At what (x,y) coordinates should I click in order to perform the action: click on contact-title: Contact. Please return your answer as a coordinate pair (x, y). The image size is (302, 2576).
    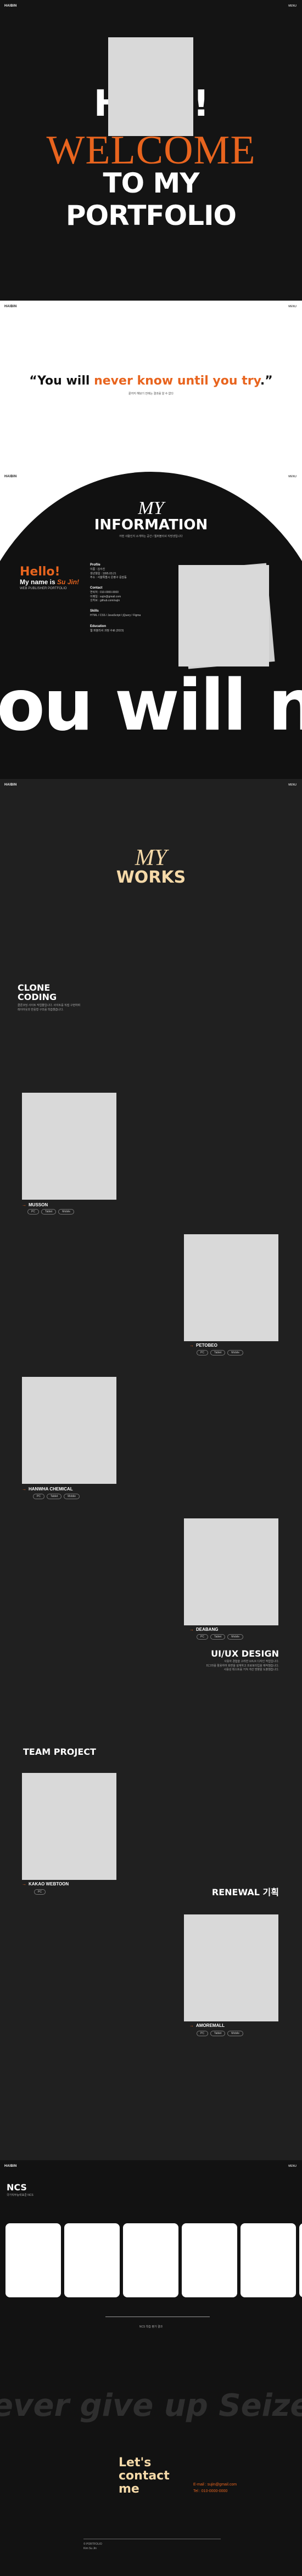
    Looking at the image, I should click on (96, 588).